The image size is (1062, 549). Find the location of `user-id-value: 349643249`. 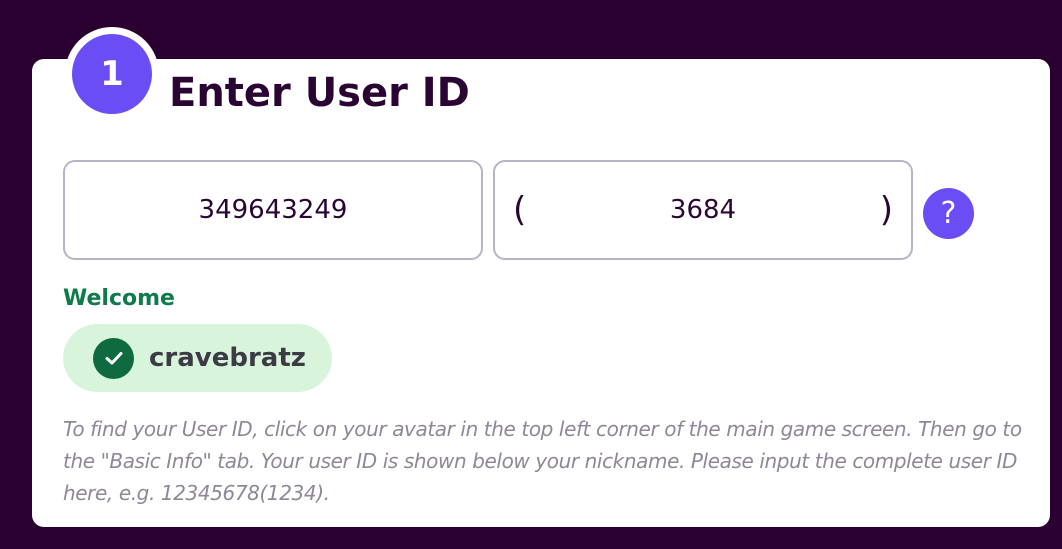

user-id-value: 349643249 is located at coordinates (273, 210).